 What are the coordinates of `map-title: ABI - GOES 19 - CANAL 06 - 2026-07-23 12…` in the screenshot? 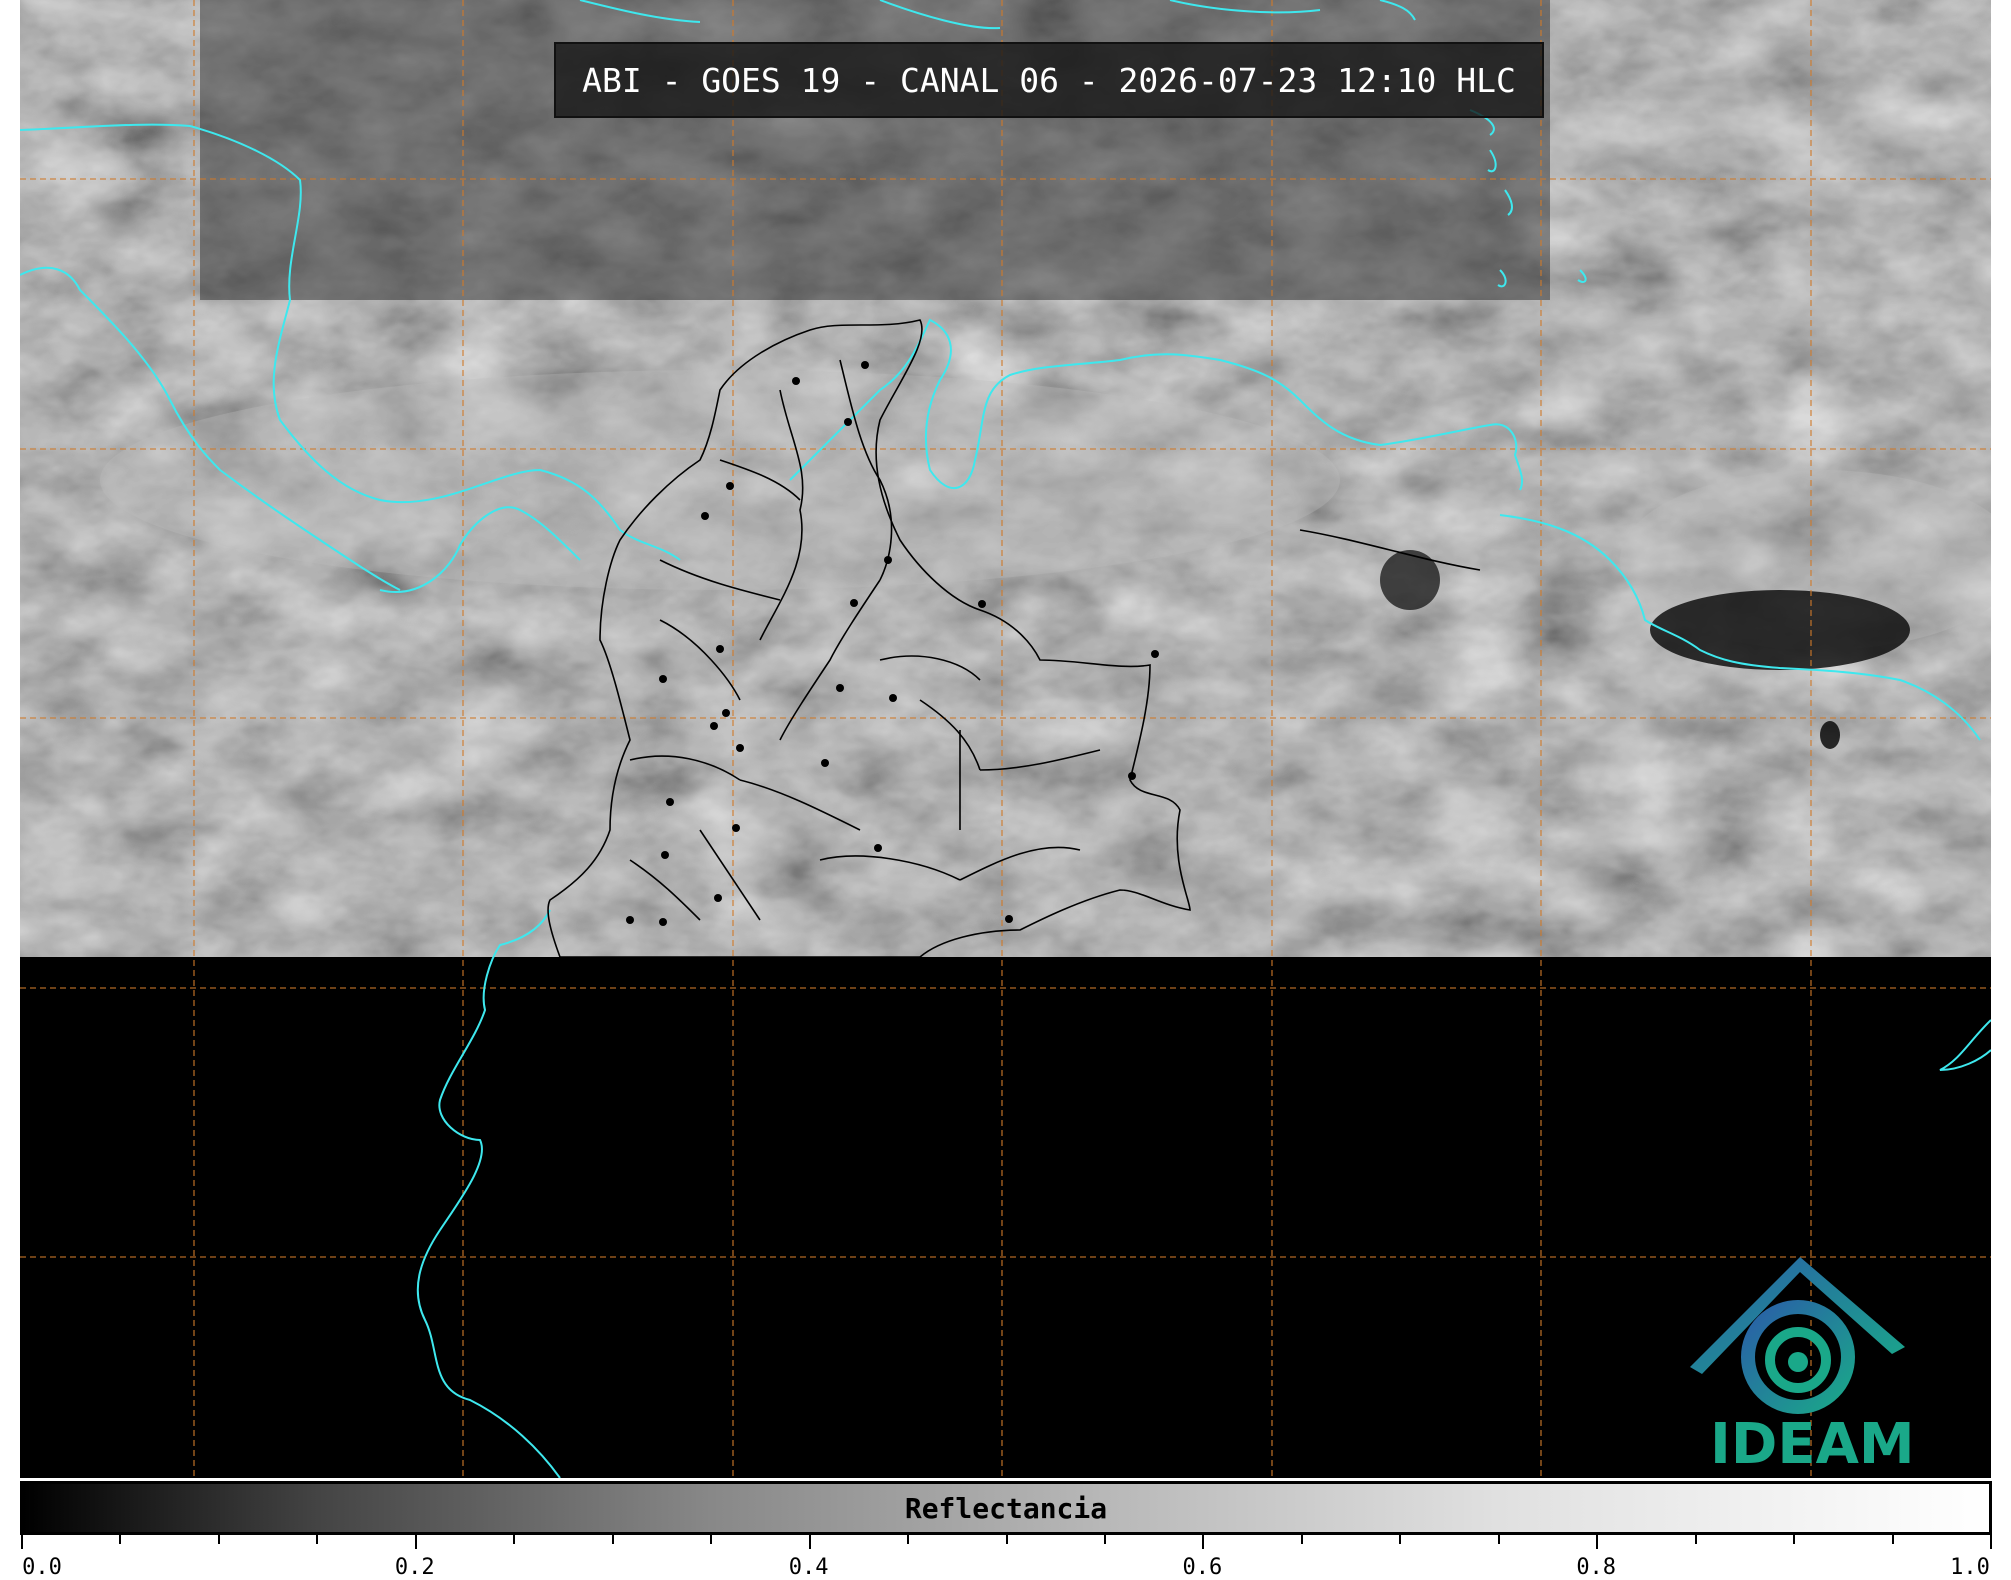 It's located at (1049, 80).